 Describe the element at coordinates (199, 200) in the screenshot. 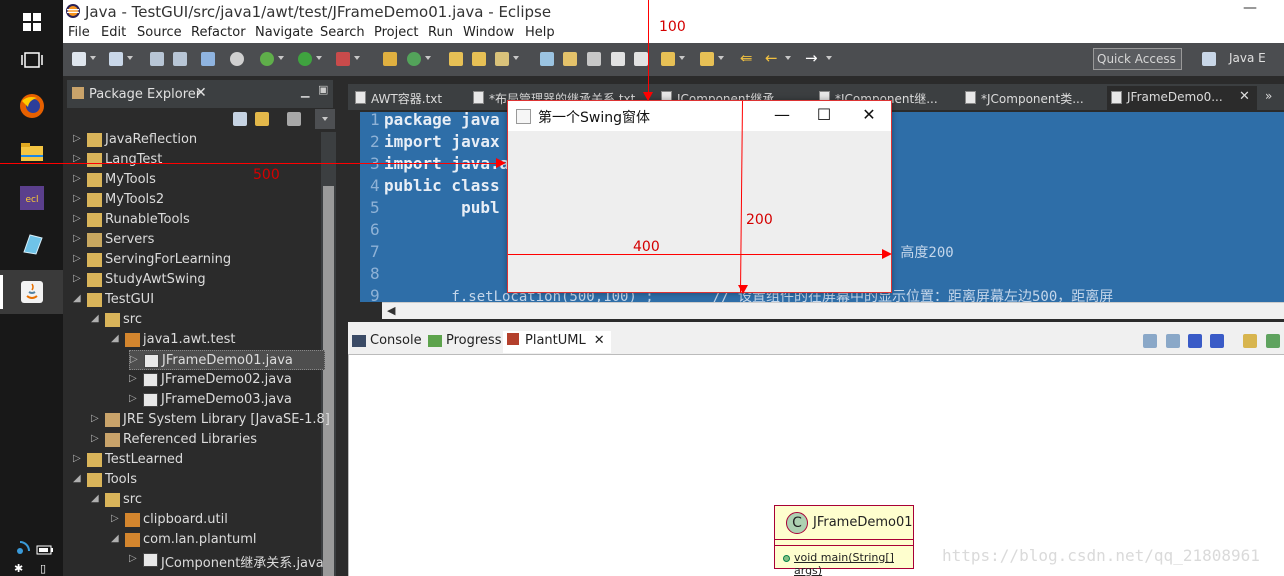

I see `tree-item: ▷ MyTools2` at that location.